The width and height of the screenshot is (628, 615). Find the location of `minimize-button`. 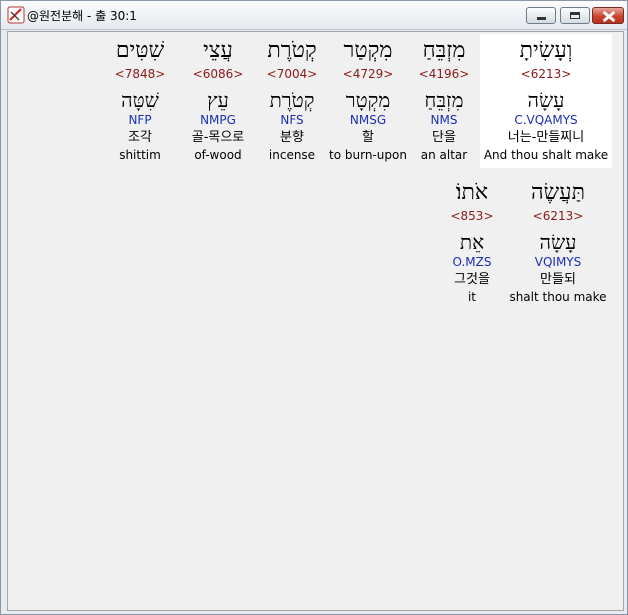

minimize-button is located at coordinates (541, 15).